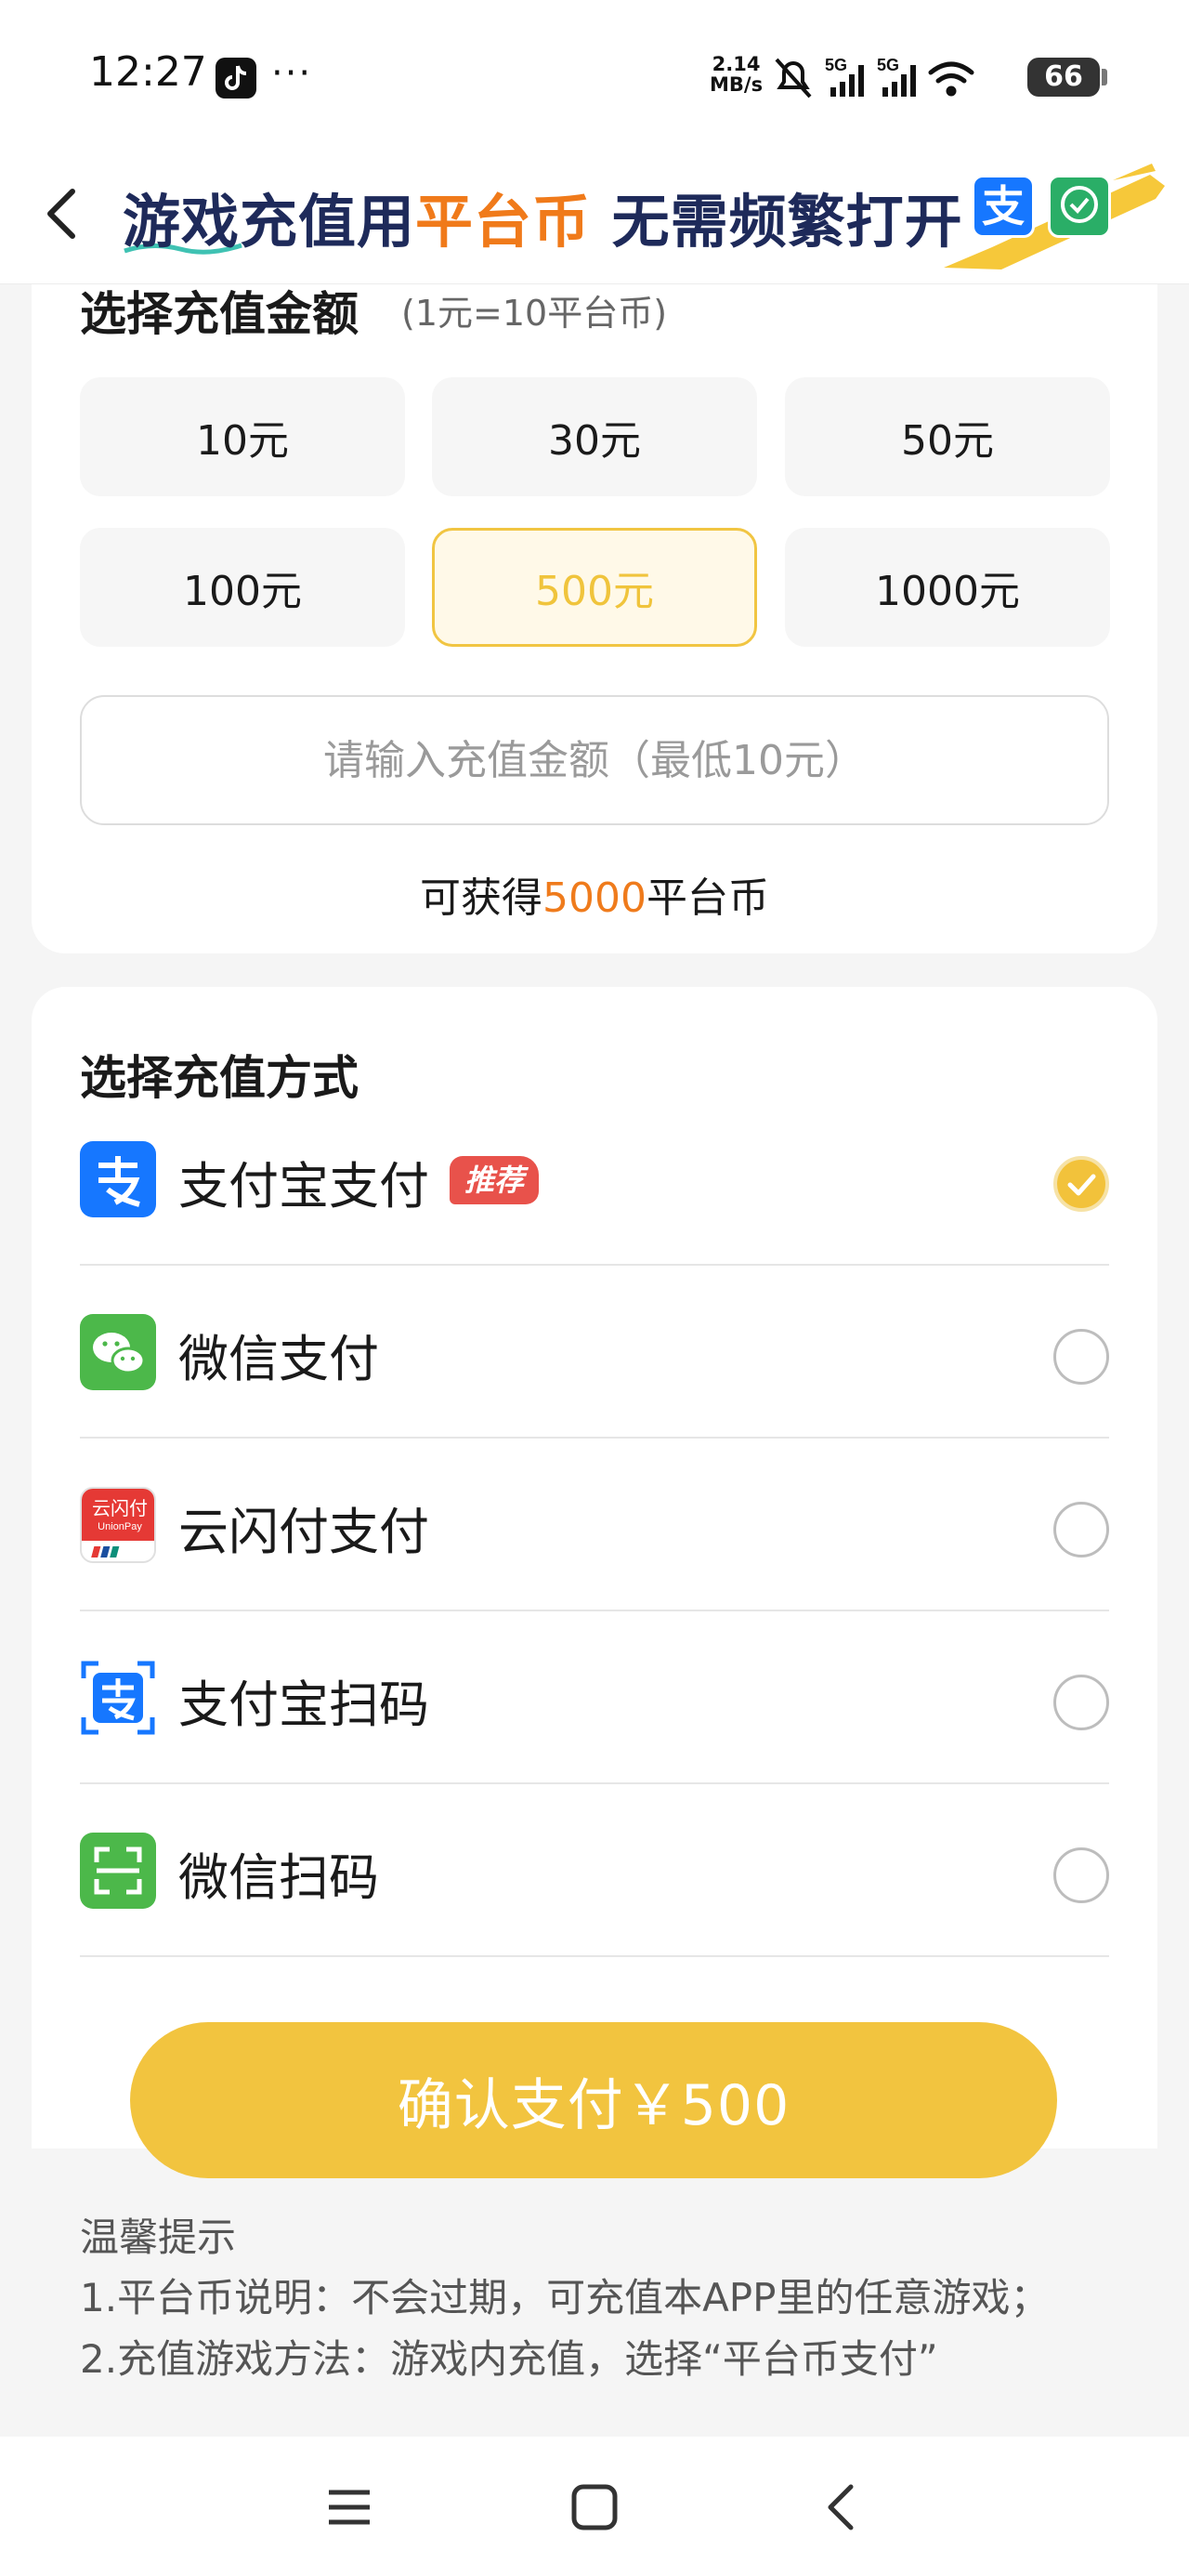 The width and height of the screenshot is (1189, 2576). I want to click on custom-amount-input, so click(594, 760).